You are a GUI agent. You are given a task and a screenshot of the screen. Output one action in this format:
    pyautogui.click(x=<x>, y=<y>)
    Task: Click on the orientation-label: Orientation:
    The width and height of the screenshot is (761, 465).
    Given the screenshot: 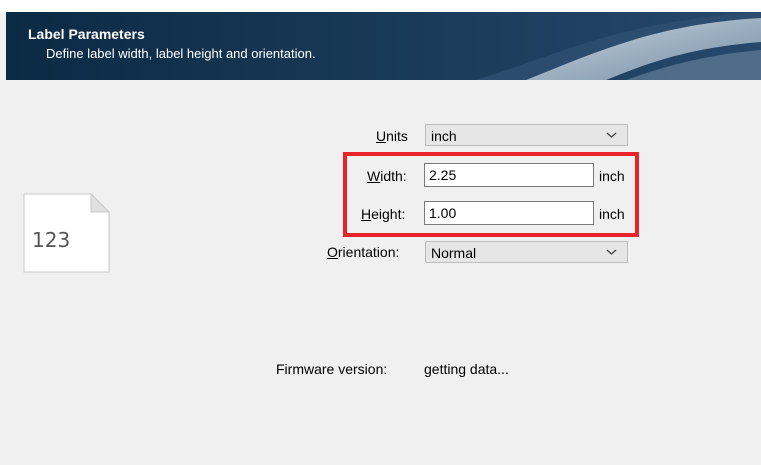 What is the action you would take?
    pyautogui.click(x=363, y=252)
    